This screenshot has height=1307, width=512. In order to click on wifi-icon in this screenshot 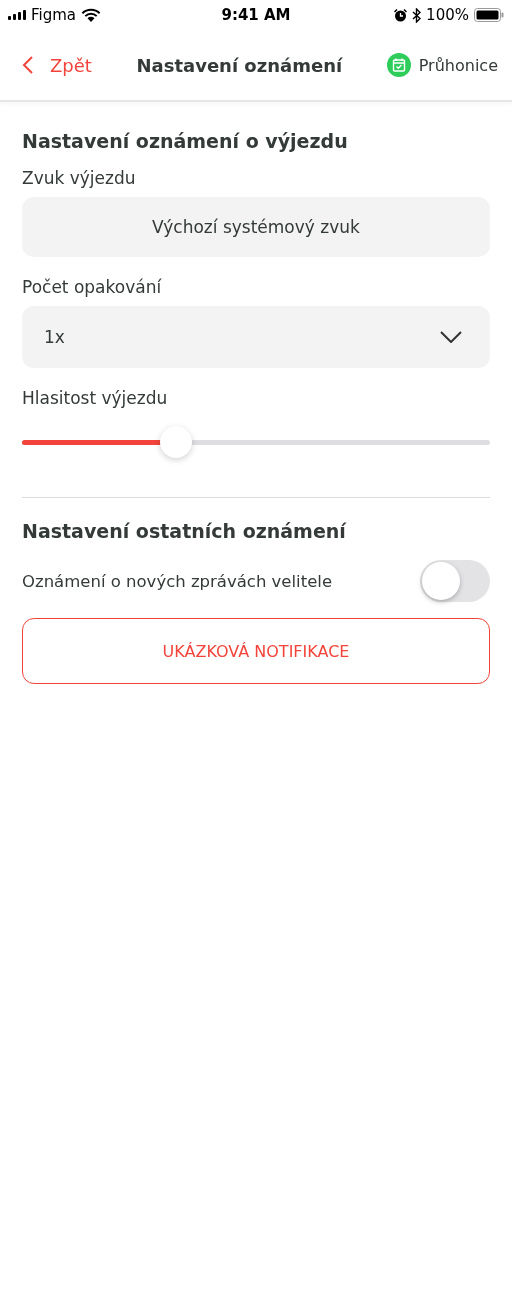, I will do `click(91, 15)`.